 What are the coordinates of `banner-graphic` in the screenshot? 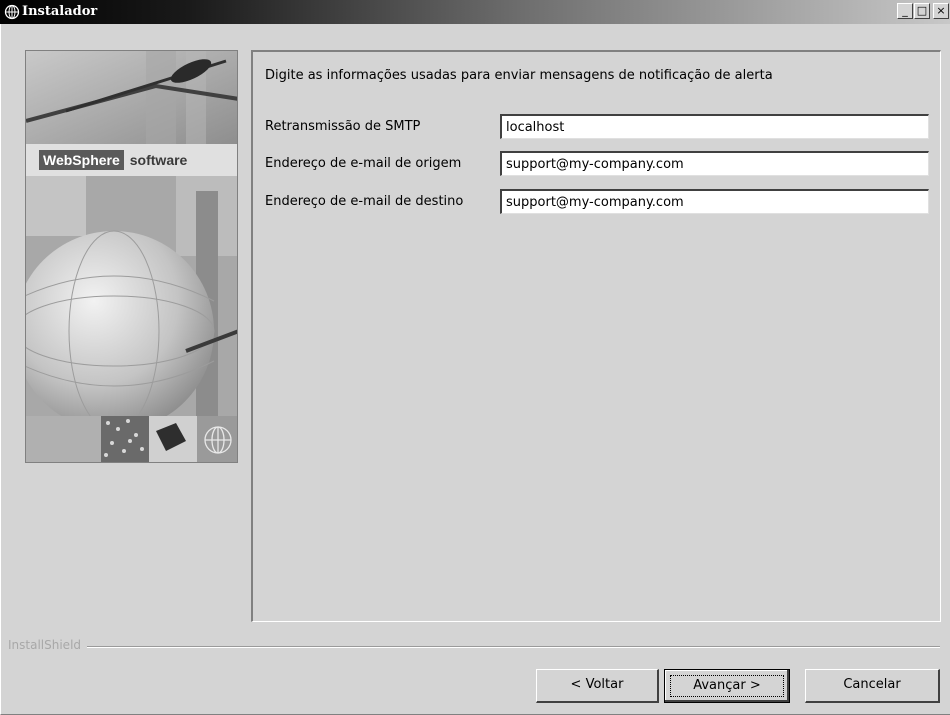 It's located at (131, 256).